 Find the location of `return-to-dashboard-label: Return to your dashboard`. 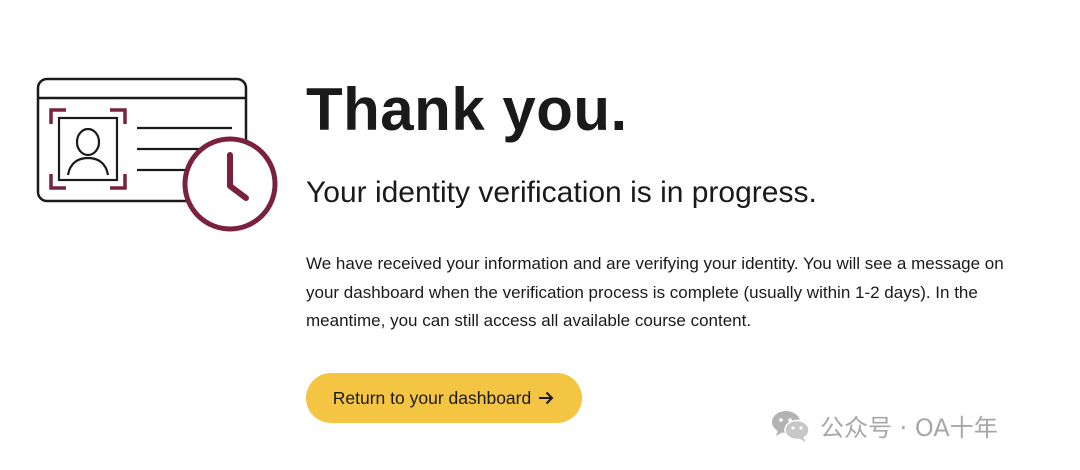

return-to-dashboard-label: Return to your dashboard is located at coordinates (432, 397).